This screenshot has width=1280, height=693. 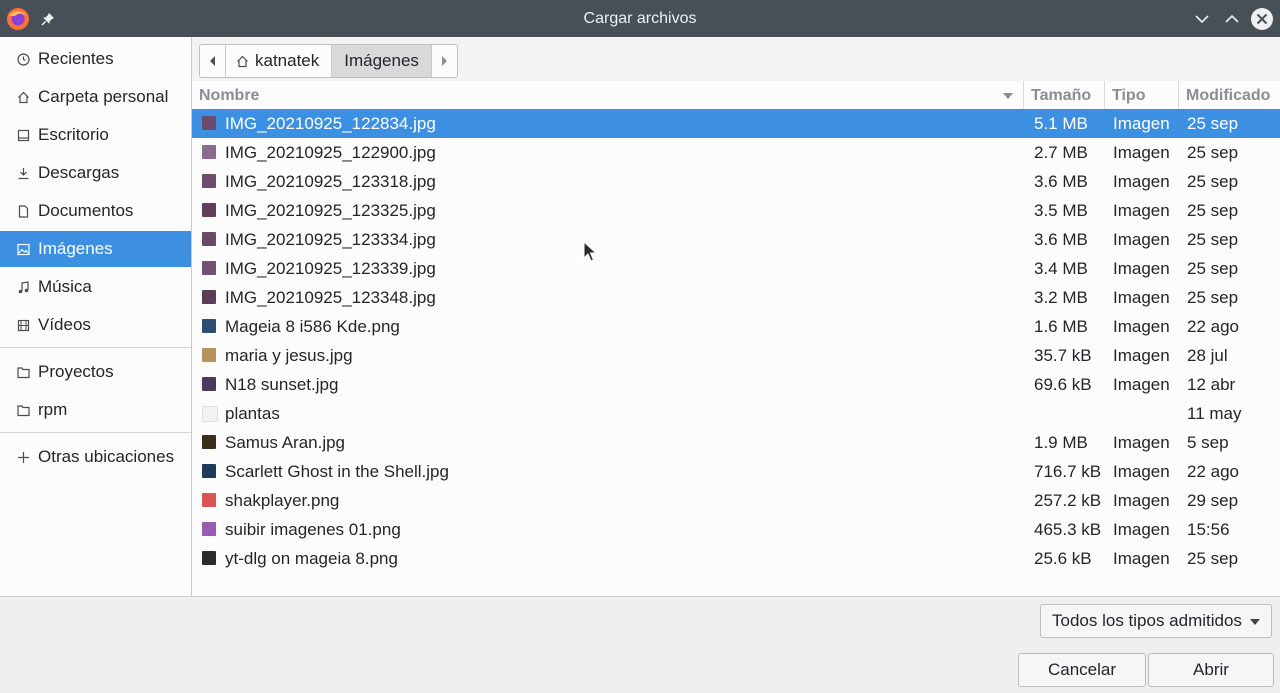 What do you see at coordinates (1142, 95) in the screenshot?
I see `column-type-header: Tipo` at bounding box center [1142, 95].